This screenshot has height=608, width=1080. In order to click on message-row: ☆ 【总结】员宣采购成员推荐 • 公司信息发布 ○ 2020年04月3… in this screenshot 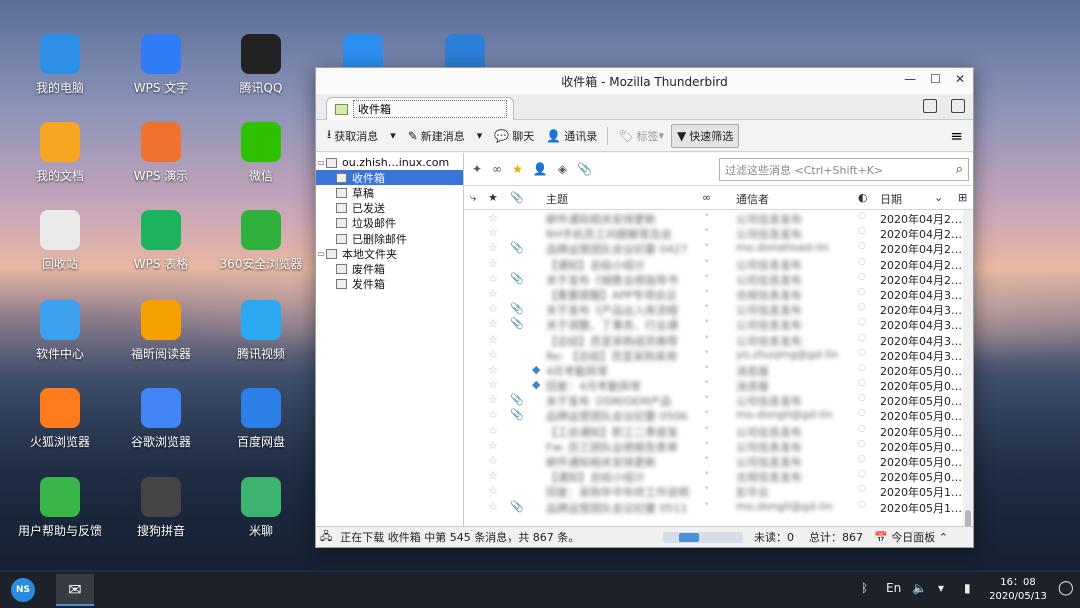, I will do `click(718, 340)`.